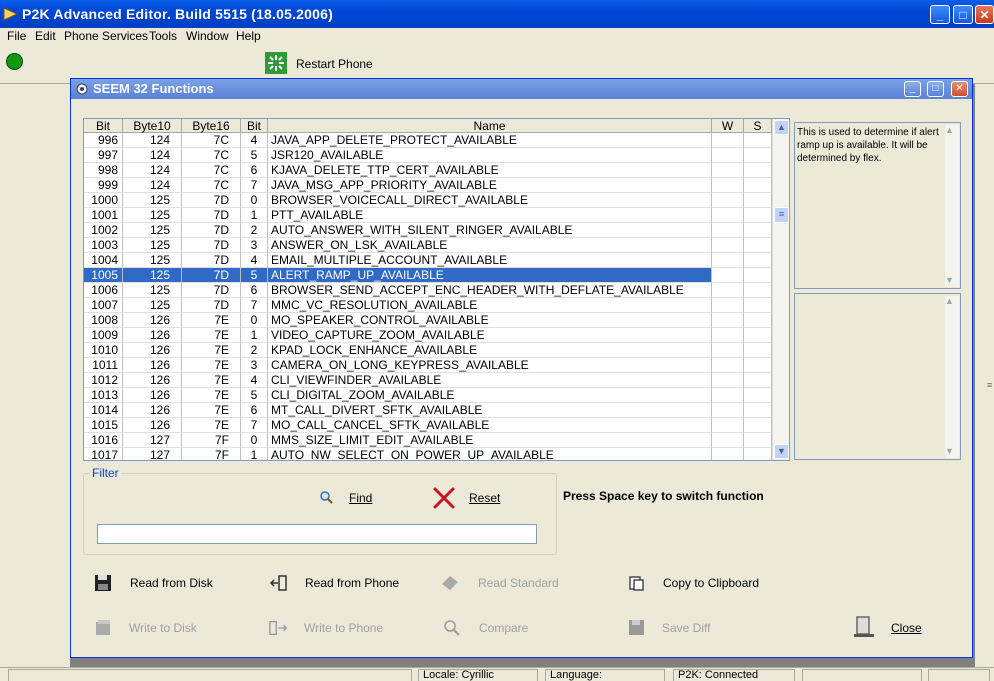 This screenshot has height=681, width=994. Describe the element at coordinates (935, 89) in the screenshot. I see `child-maximize-button: □` at that location.